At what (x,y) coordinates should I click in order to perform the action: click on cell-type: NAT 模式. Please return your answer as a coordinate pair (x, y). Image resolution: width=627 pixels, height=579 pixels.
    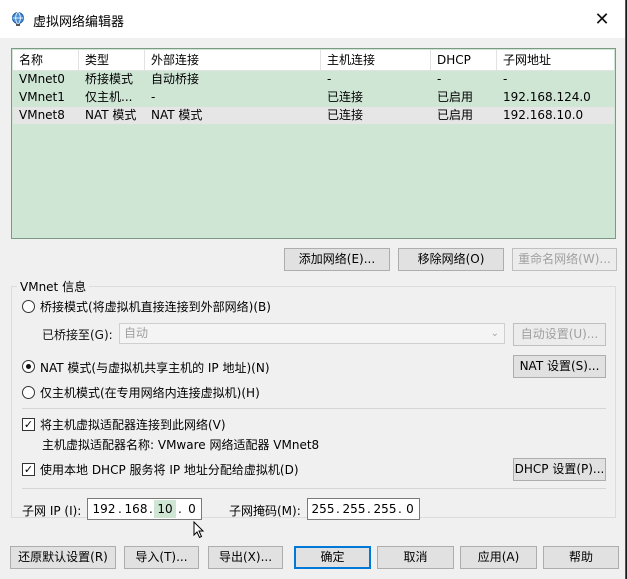
    Looking at the image, I should click on (111, 115).